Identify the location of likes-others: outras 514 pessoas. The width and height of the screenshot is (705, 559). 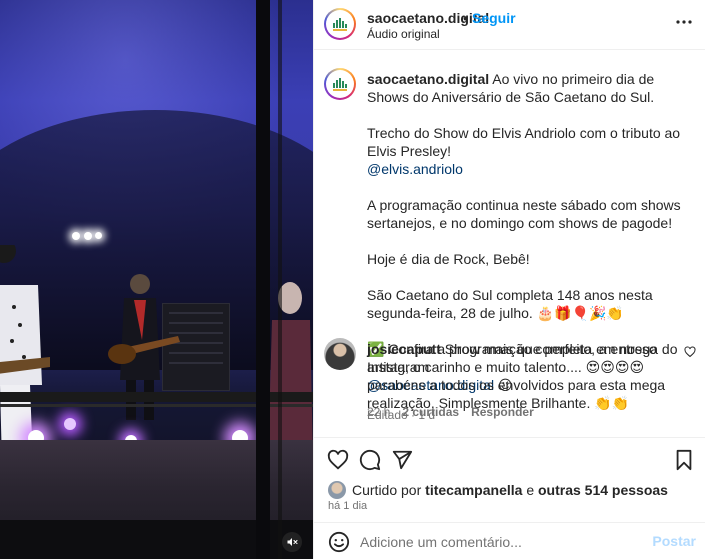
(603, 490).